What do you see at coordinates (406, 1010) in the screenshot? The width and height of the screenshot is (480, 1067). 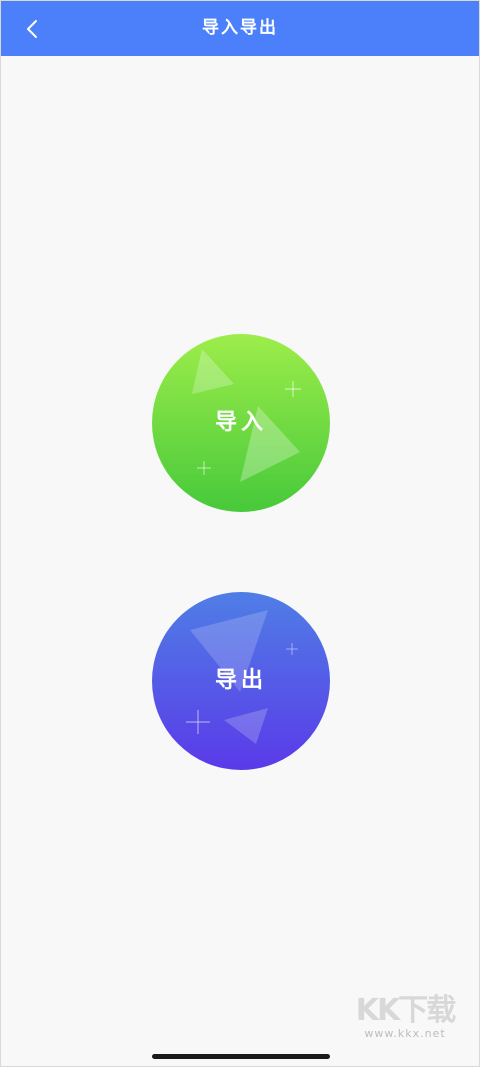 I see `watermark-logo: KK下载` at bounding box center [406, 1010].